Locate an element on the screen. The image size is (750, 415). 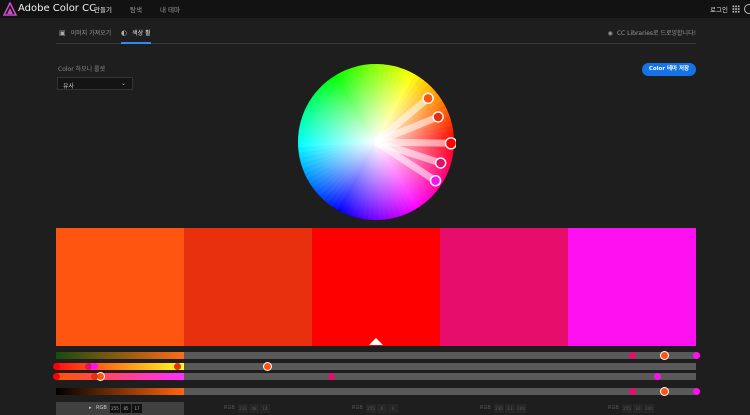
slider-row-brightness is located at coordinates (378, 391).